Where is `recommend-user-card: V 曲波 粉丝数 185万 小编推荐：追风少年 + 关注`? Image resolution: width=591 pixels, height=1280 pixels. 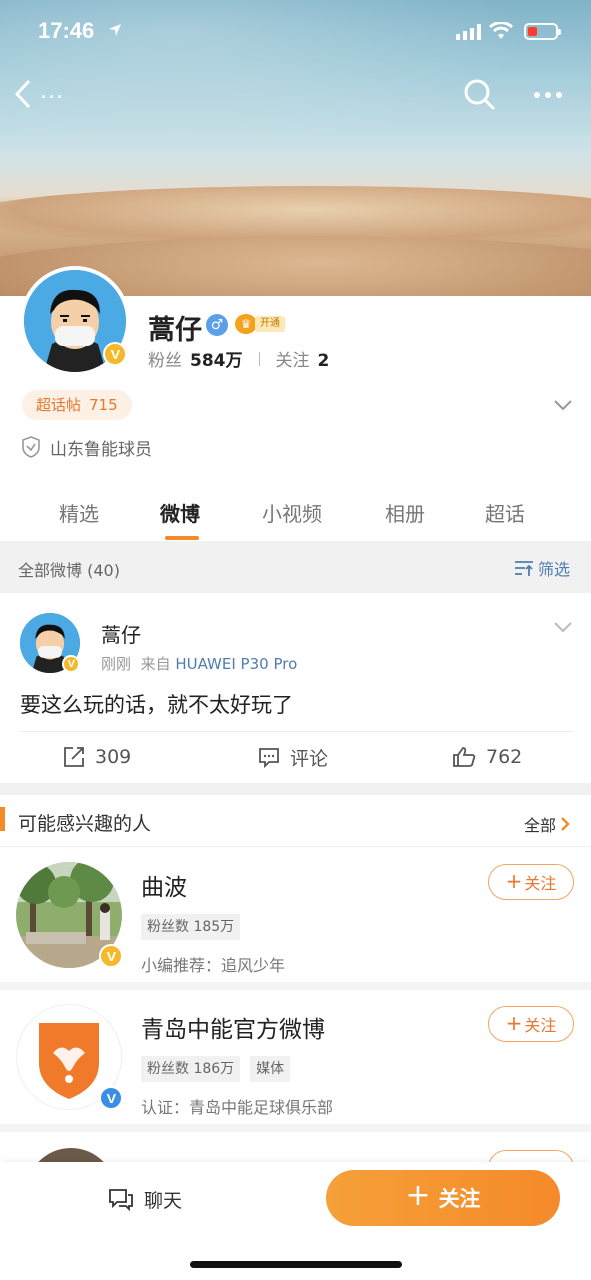 recommend-user-card: V 曲波 粉丝数 185万 小编推荐：追风少年 + 关注 is located at coordinates (295, 919).